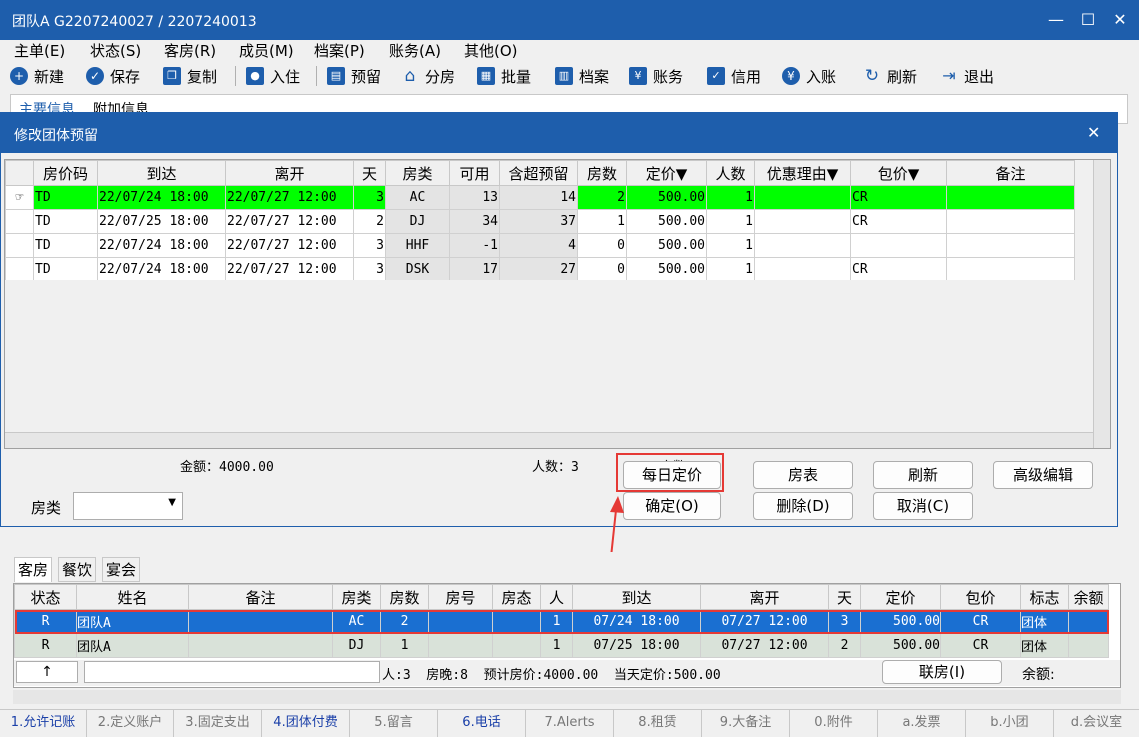 Image resolution: width=1139 pixels, height=737 pixels. I want to click on col-balance: 余额, so click(1088, 597).